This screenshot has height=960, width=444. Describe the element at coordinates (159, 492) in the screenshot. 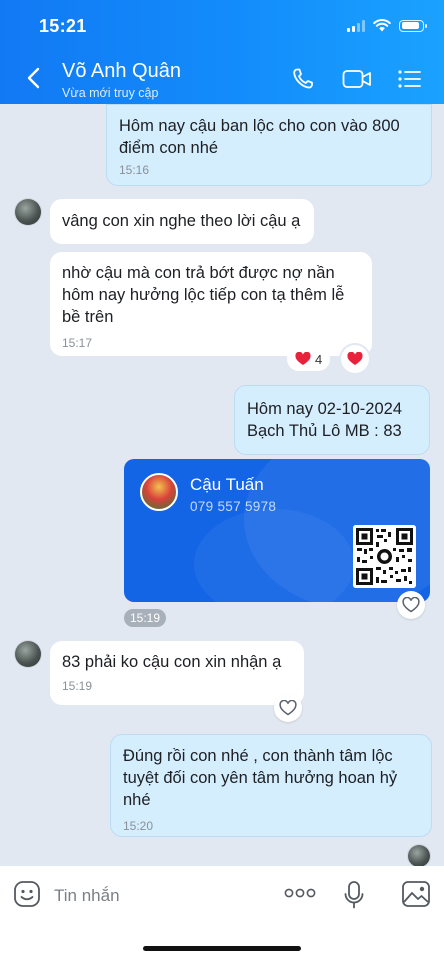

I see `card-avatar` at that location.